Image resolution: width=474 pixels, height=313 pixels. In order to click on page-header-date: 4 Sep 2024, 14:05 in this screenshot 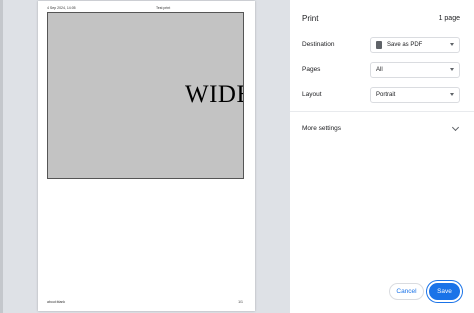, I will do `click(61, 8)`.